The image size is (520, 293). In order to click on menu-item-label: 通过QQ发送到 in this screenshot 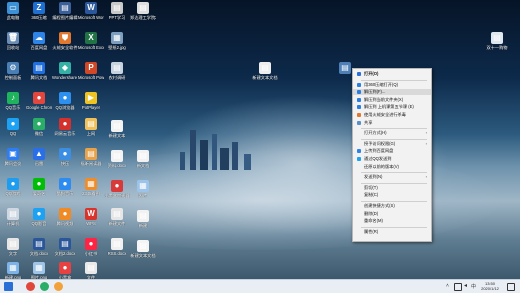, I will do `click(378, 158)`.